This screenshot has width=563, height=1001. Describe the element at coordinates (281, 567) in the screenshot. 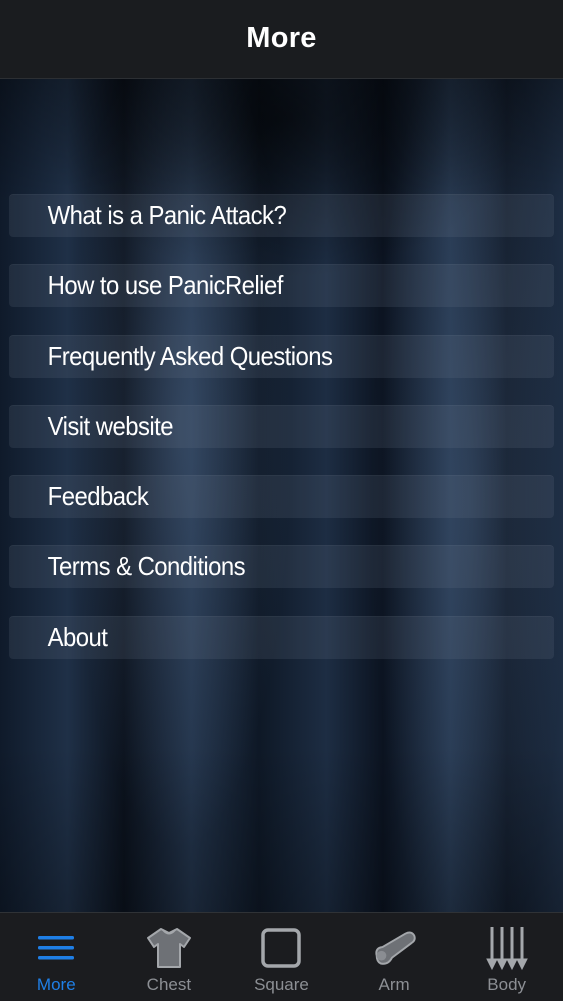

I see `menu-item-terms-conditions: Terms & Conditions` at that location.